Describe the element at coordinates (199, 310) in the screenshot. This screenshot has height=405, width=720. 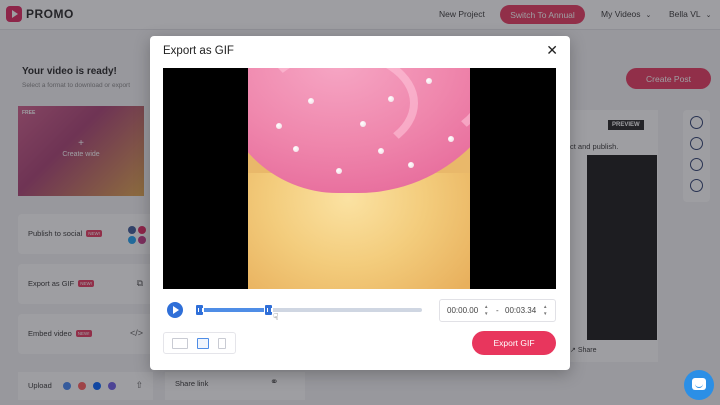
I see `trim-start-handle` at that location.